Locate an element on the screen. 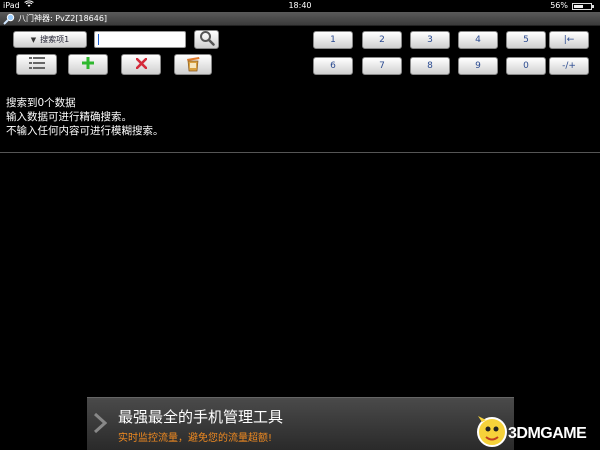 Image resolution: width=600 pixels, height=450 pixels. status-bar: iPad 18:40 56% is located at coordinates (300, 6).